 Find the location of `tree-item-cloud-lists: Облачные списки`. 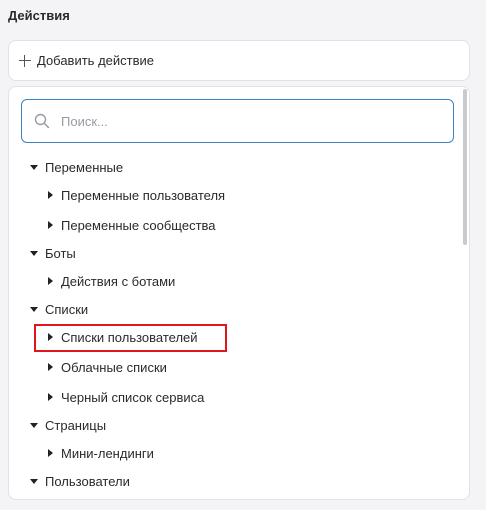

tree-item-cloud-lists: Облачные списки is located at coordinates (106, 367).